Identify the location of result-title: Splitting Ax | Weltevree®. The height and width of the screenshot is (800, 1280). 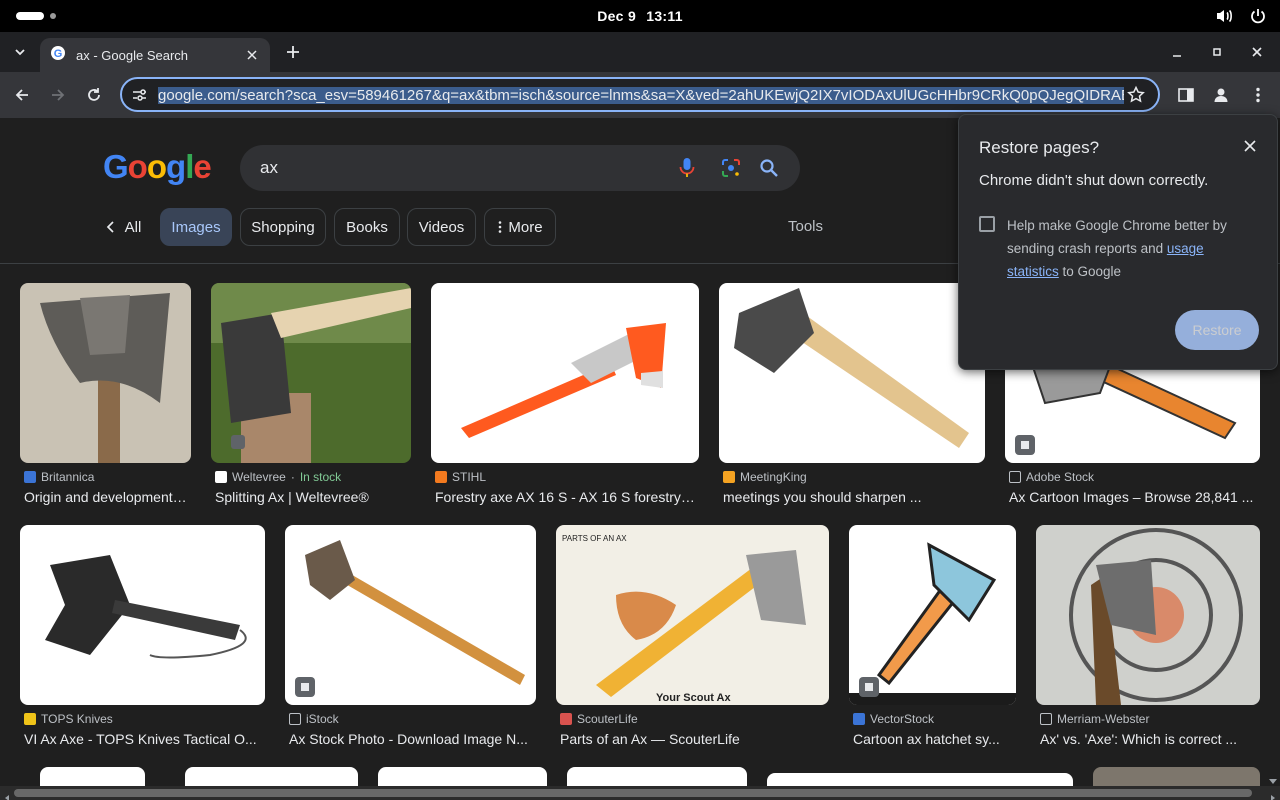
(315, 497).